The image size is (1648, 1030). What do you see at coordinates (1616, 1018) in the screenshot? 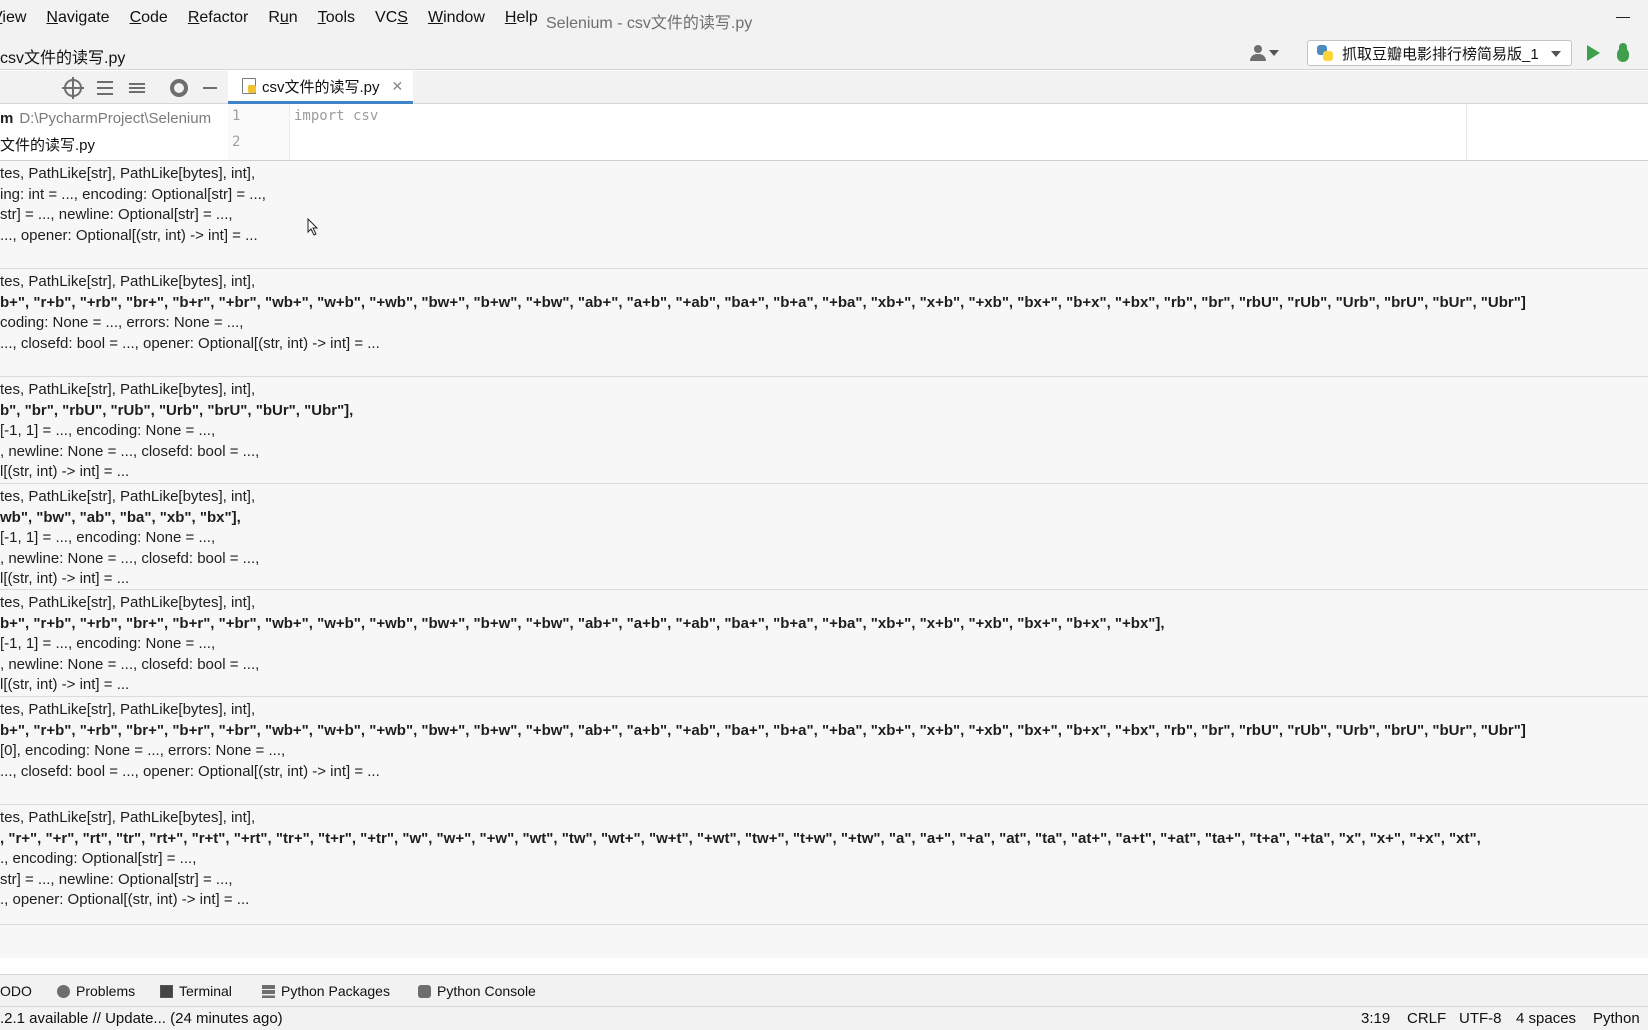
I see `interpreter: Python` at bounding box center [1616, 1018].